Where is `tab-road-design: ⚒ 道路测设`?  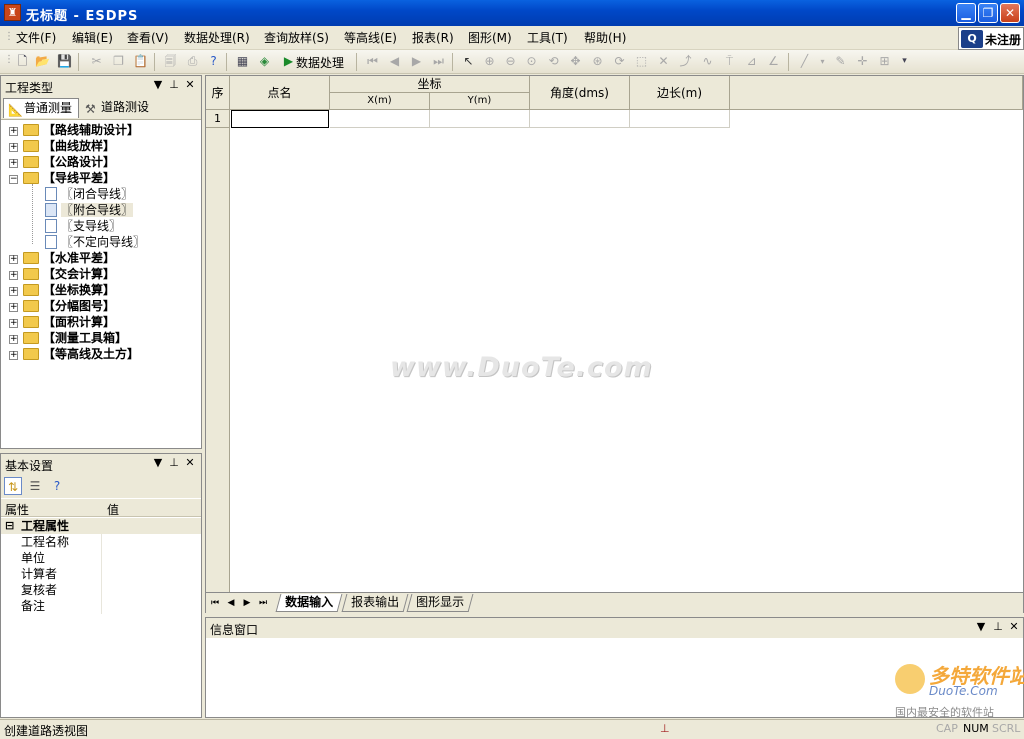
tab-road-design: ⚒ 道路测设 is located at coordinates (121, 108).